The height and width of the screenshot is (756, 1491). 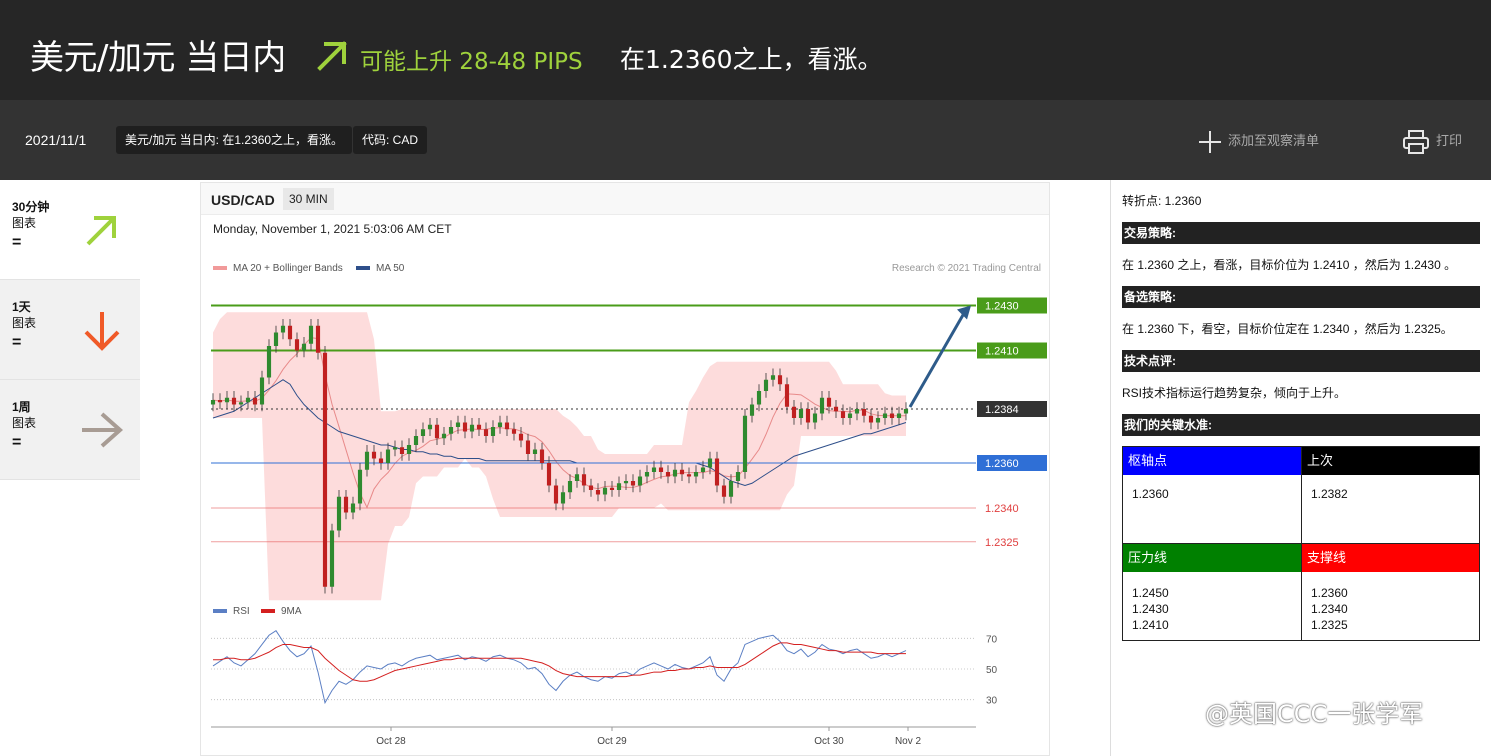 I want to click on rsi-line, so click(x=559, y=667).